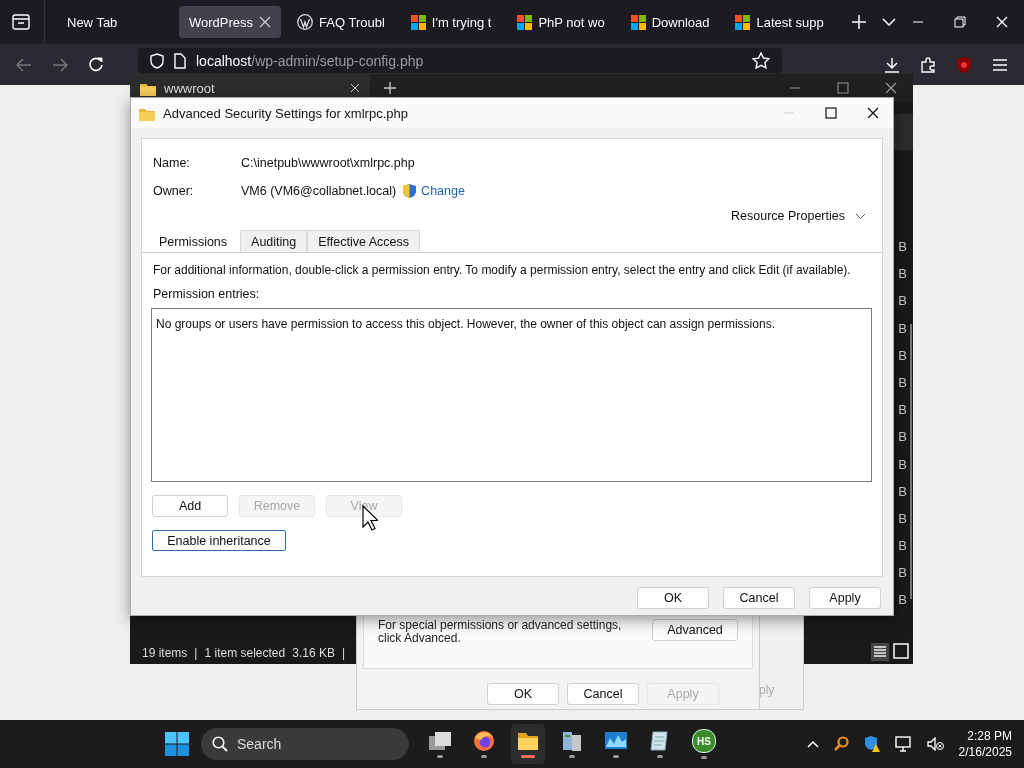  What do you see at coordinates (561, 22) in the screenshot?
I see `browser-tab: PhP not wo` at bounding box center [561, 22].